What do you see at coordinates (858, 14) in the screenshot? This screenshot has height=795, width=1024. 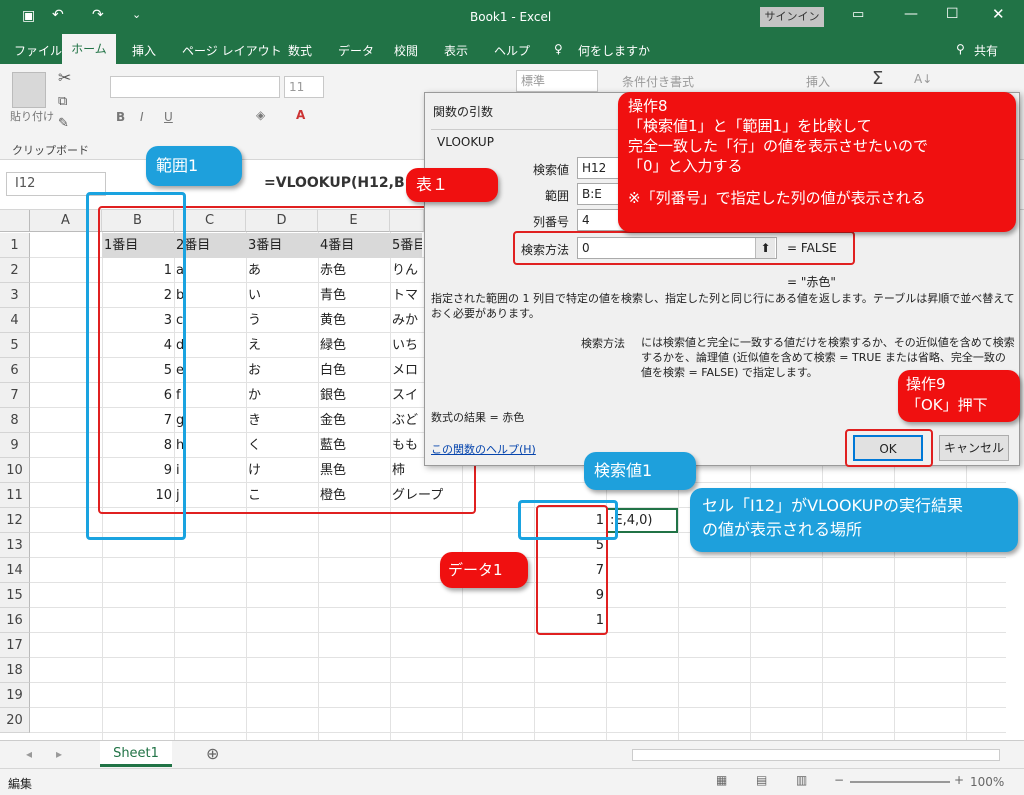 I see `ribbon-display-icon: ▭` at bounding box center [858, 14].